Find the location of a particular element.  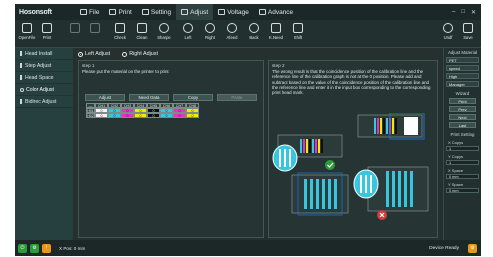

y-space-input: 0 mm is located at coordinates (462, 190).